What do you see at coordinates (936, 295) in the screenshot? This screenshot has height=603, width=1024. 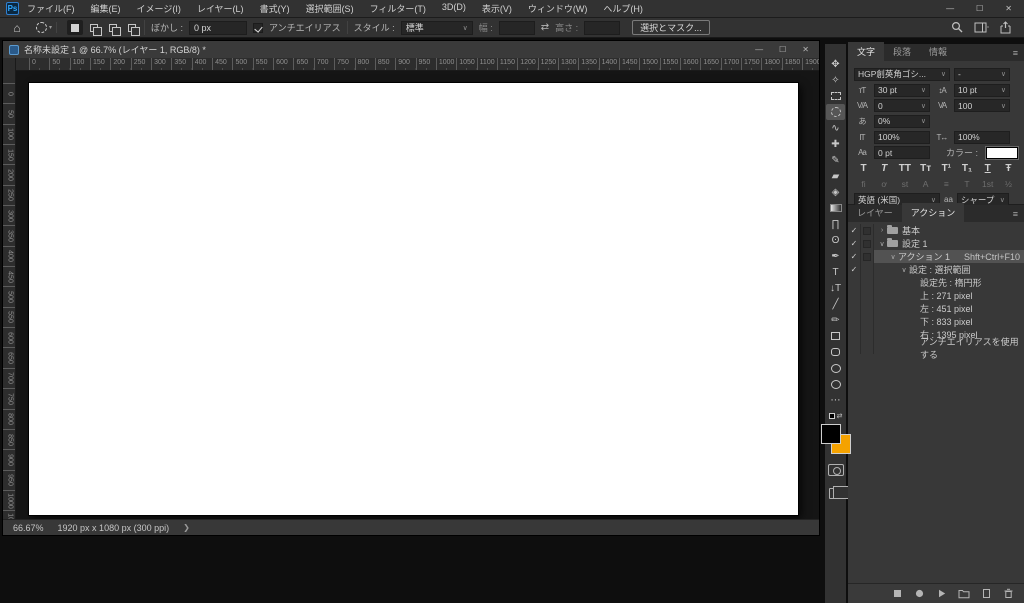 I see `action-row: 上 : 271 pixel` at bounding box center [936, 295].